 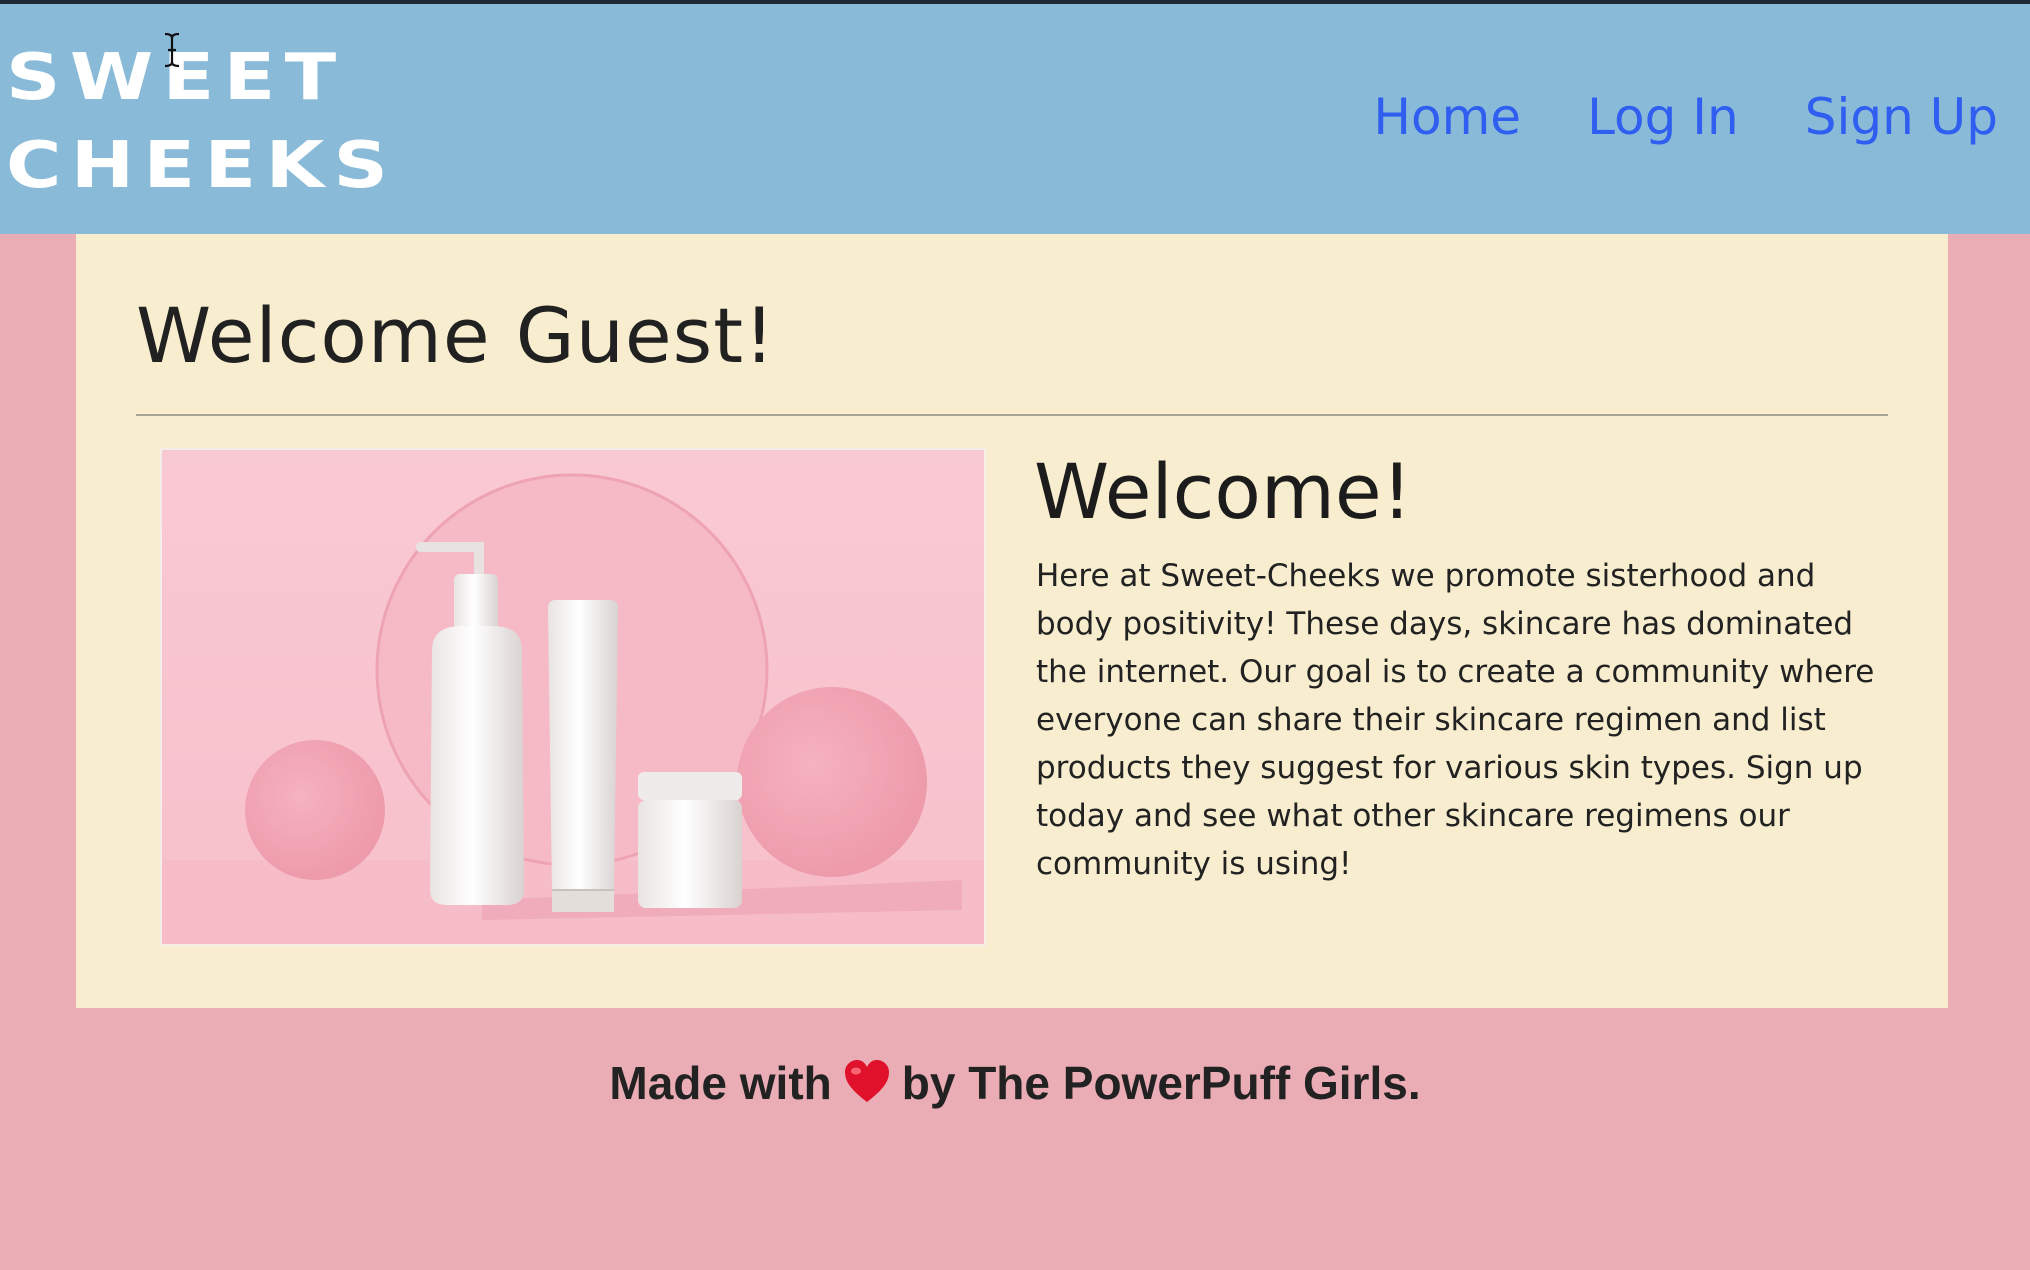 What do you see at coordinates (176, 78) in the screenshot?
I see `logo-line-1: SWEET` at bounding box center [176, 78].